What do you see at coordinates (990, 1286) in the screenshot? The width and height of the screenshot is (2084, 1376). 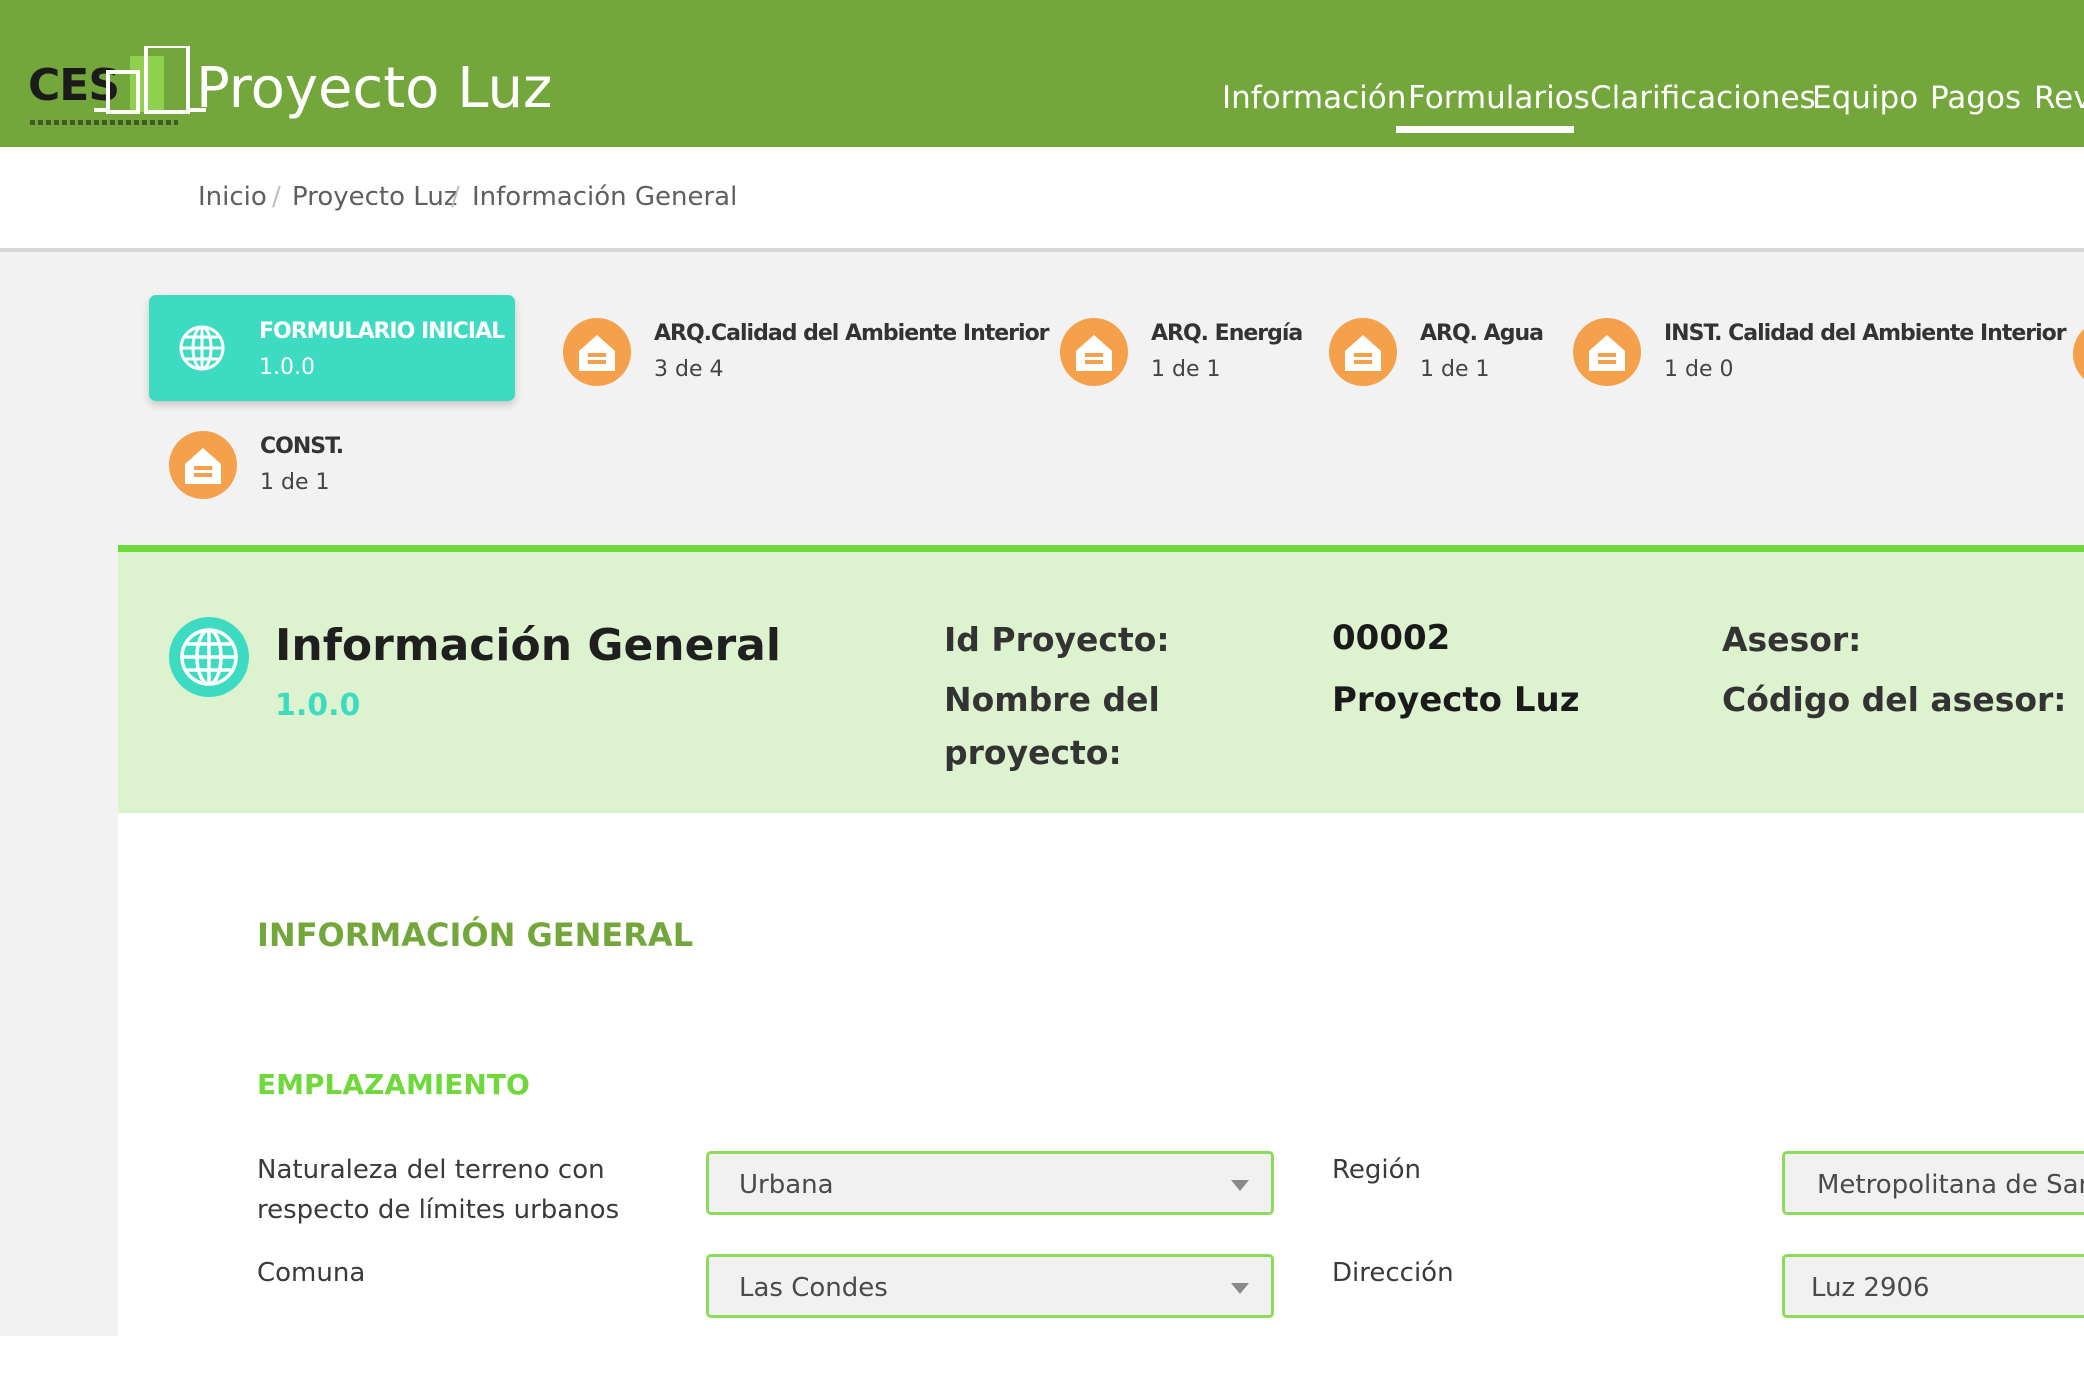 I see `comuna-select: Las Condes` at bounding box center [990, 1286].